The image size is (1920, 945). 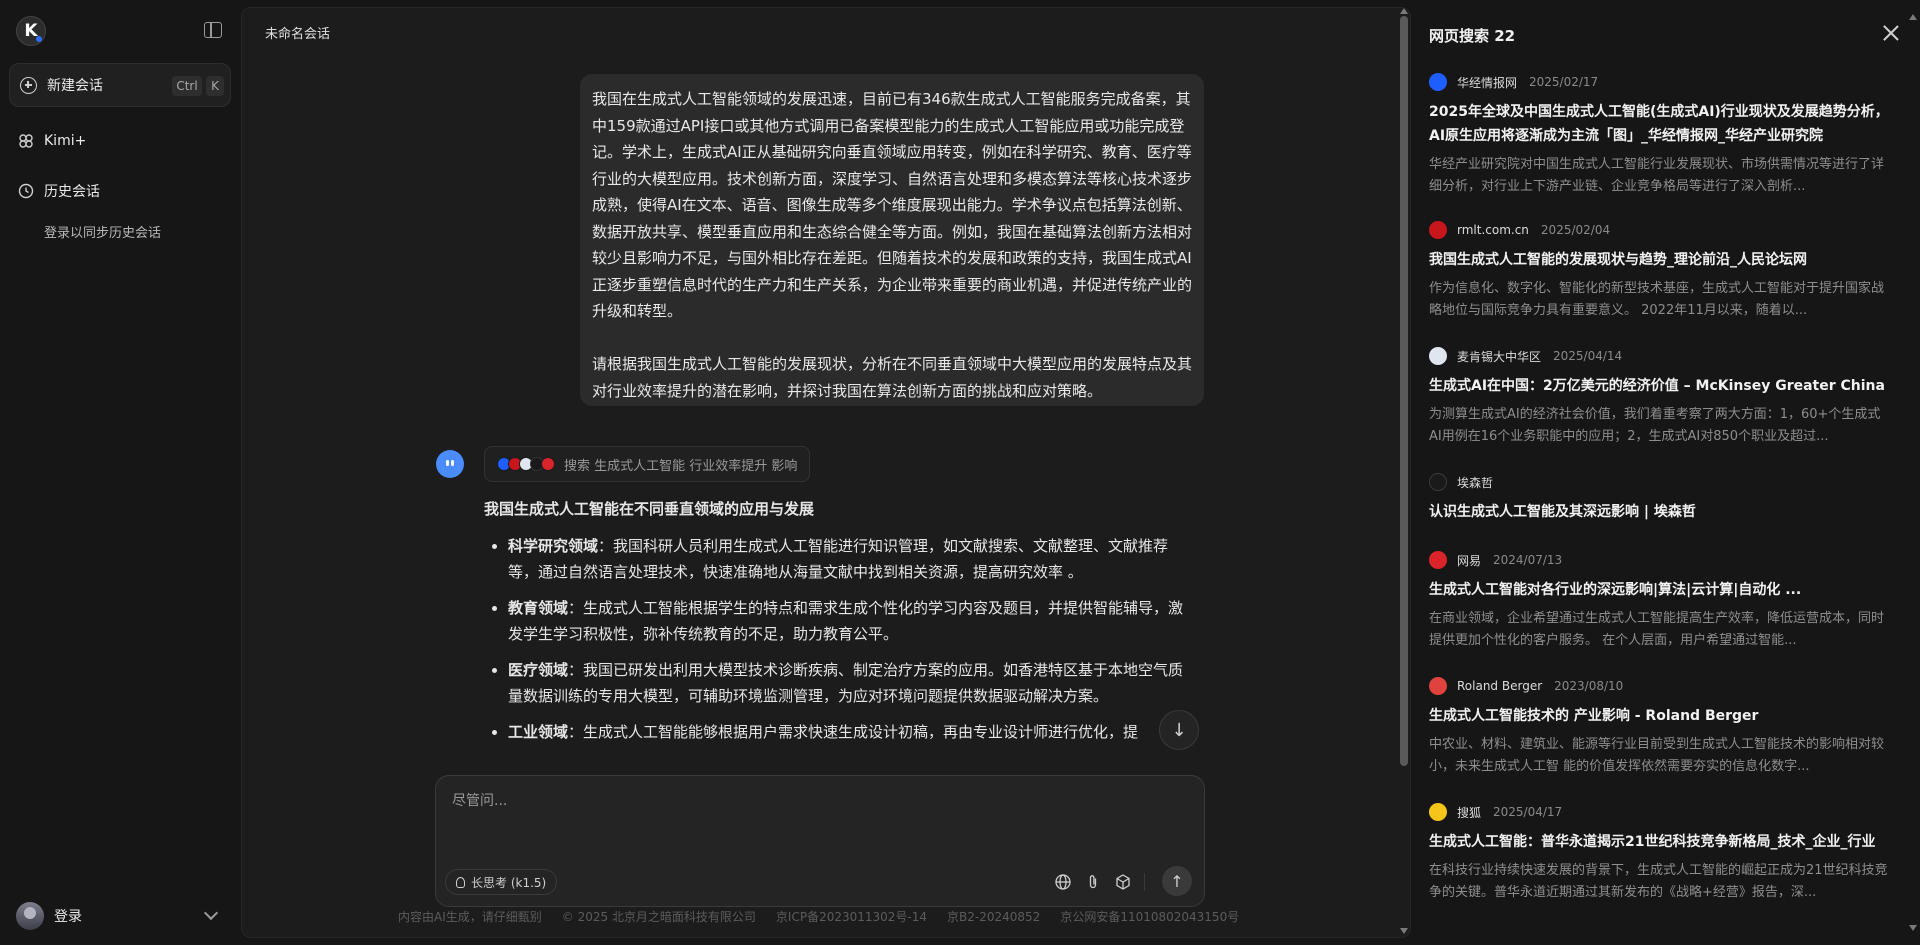 What do you see at coordinates (501, 882) in the screenshot?
I see `long-think-toggle: 长思考 (k1.5)` at bounding box center [501, 882].